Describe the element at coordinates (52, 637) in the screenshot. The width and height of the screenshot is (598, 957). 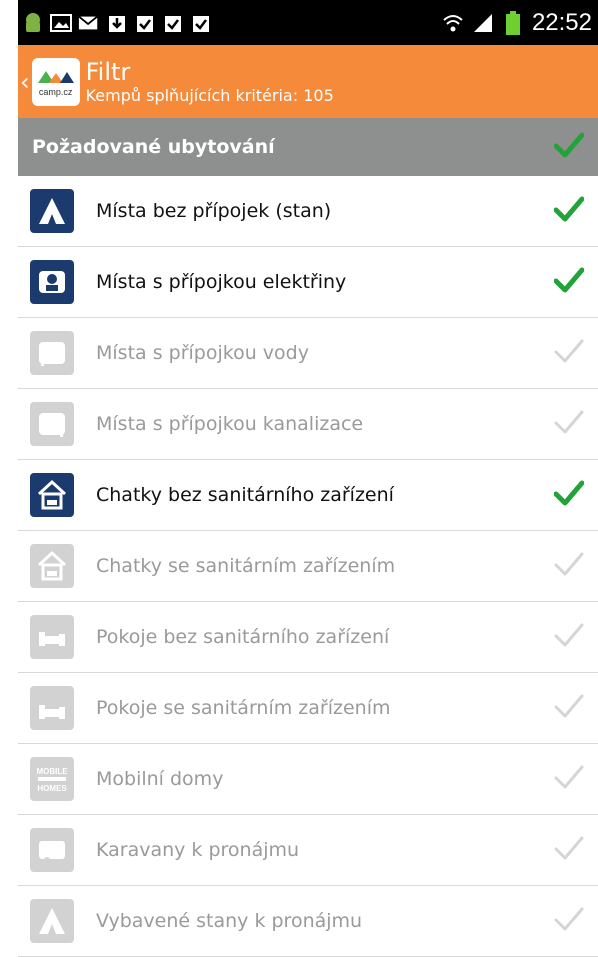
I see `room-bed-icon` at that location.